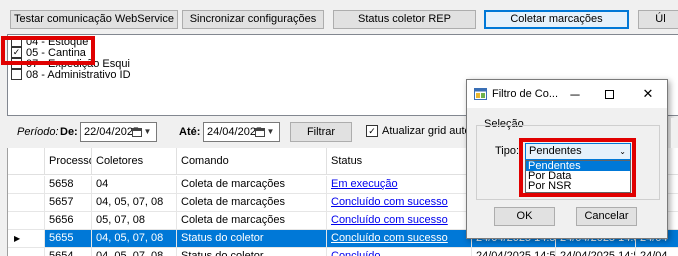  What do you see at coordinates (68, 239) in the screenshot?
I see `cell-processo: 5655` at bounding box center [68, 239].